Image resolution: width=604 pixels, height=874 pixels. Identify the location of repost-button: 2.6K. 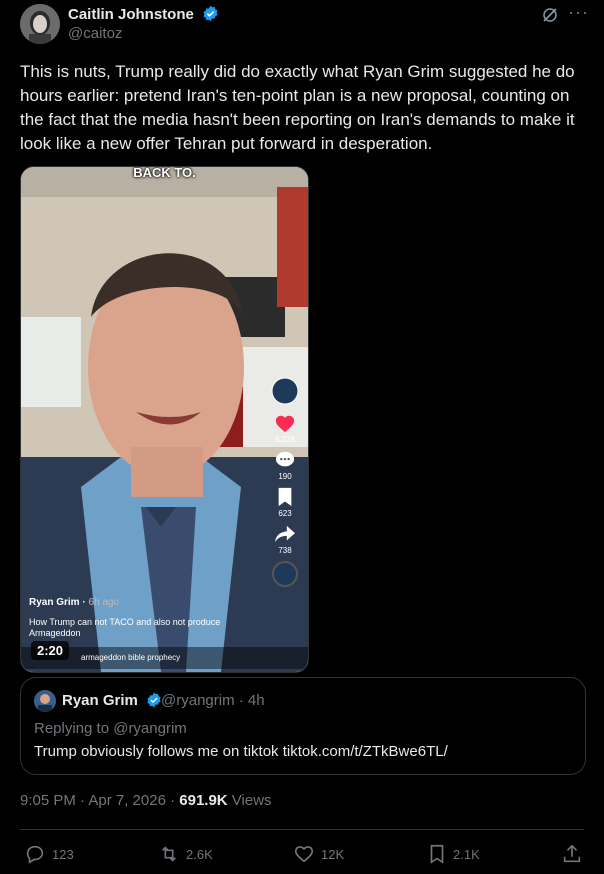
(185, 854).